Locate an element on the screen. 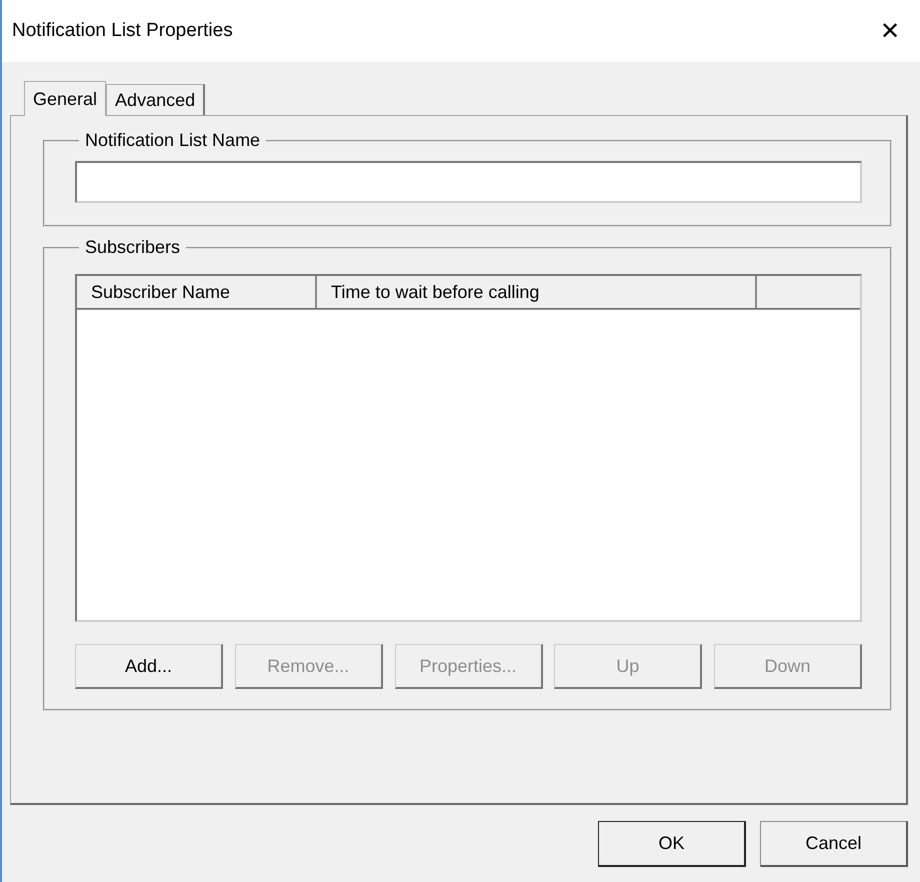 This screenshot has height=882, width=920. dialog-button: OK is located at coordinates (672, 844).